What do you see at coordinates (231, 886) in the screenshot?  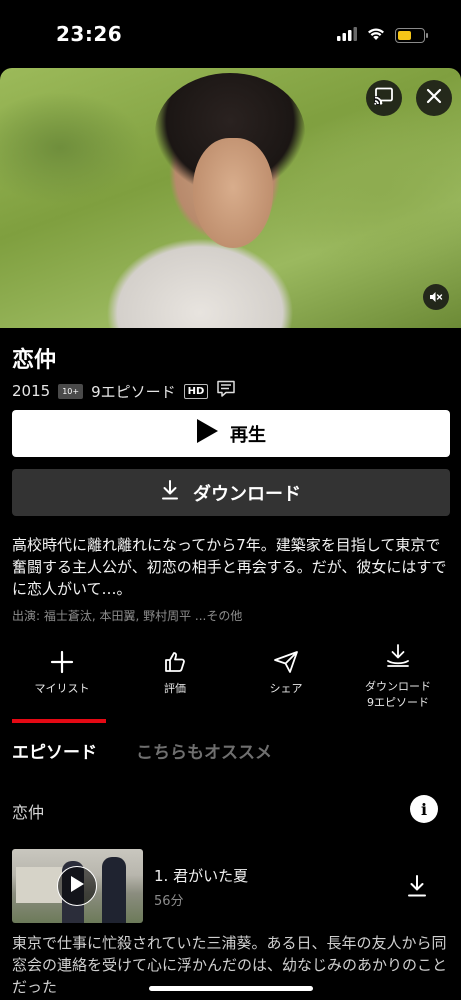 I see `episode-row: 1. 君がいた夏 56分` at bounding box center [231, 886].